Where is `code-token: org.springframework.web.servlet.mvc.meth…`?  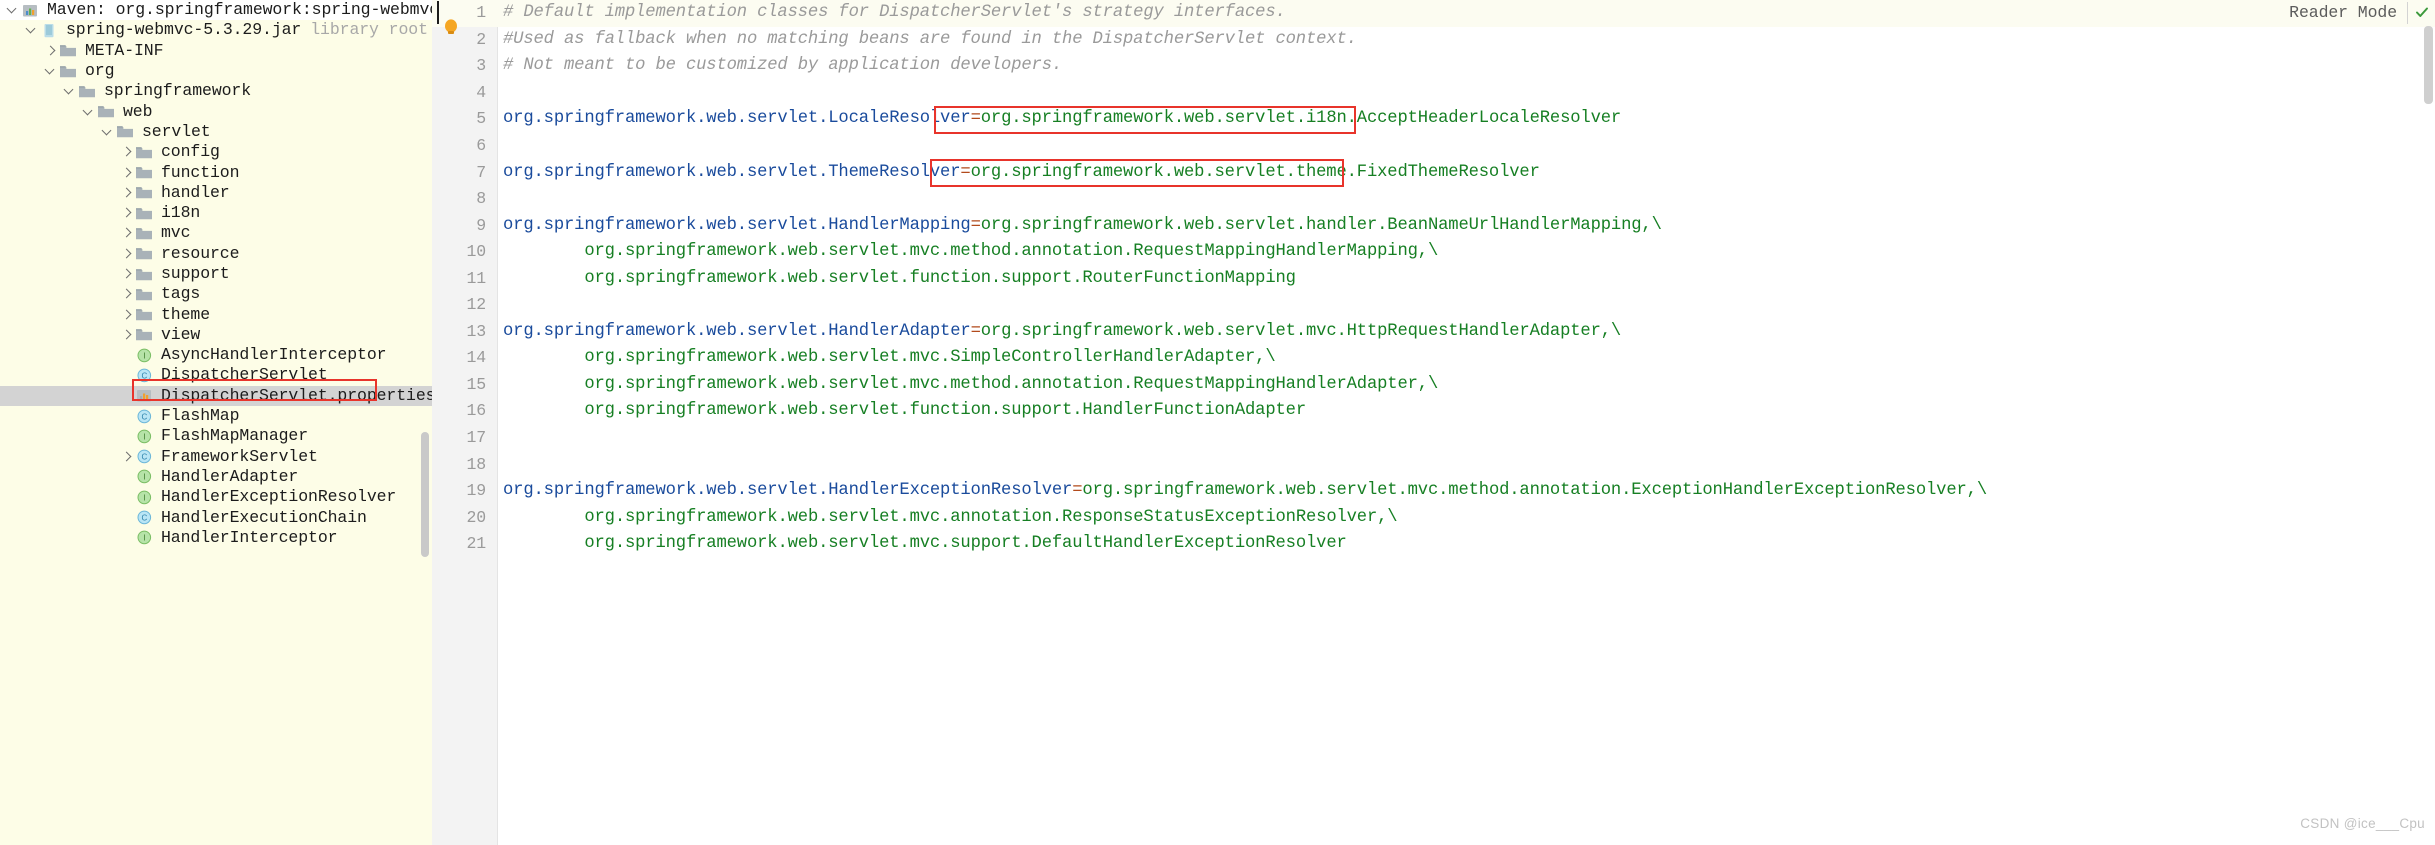
code-token: org.springframework.web.servlet.mvc.meth… is located at coordinates (971, 384).